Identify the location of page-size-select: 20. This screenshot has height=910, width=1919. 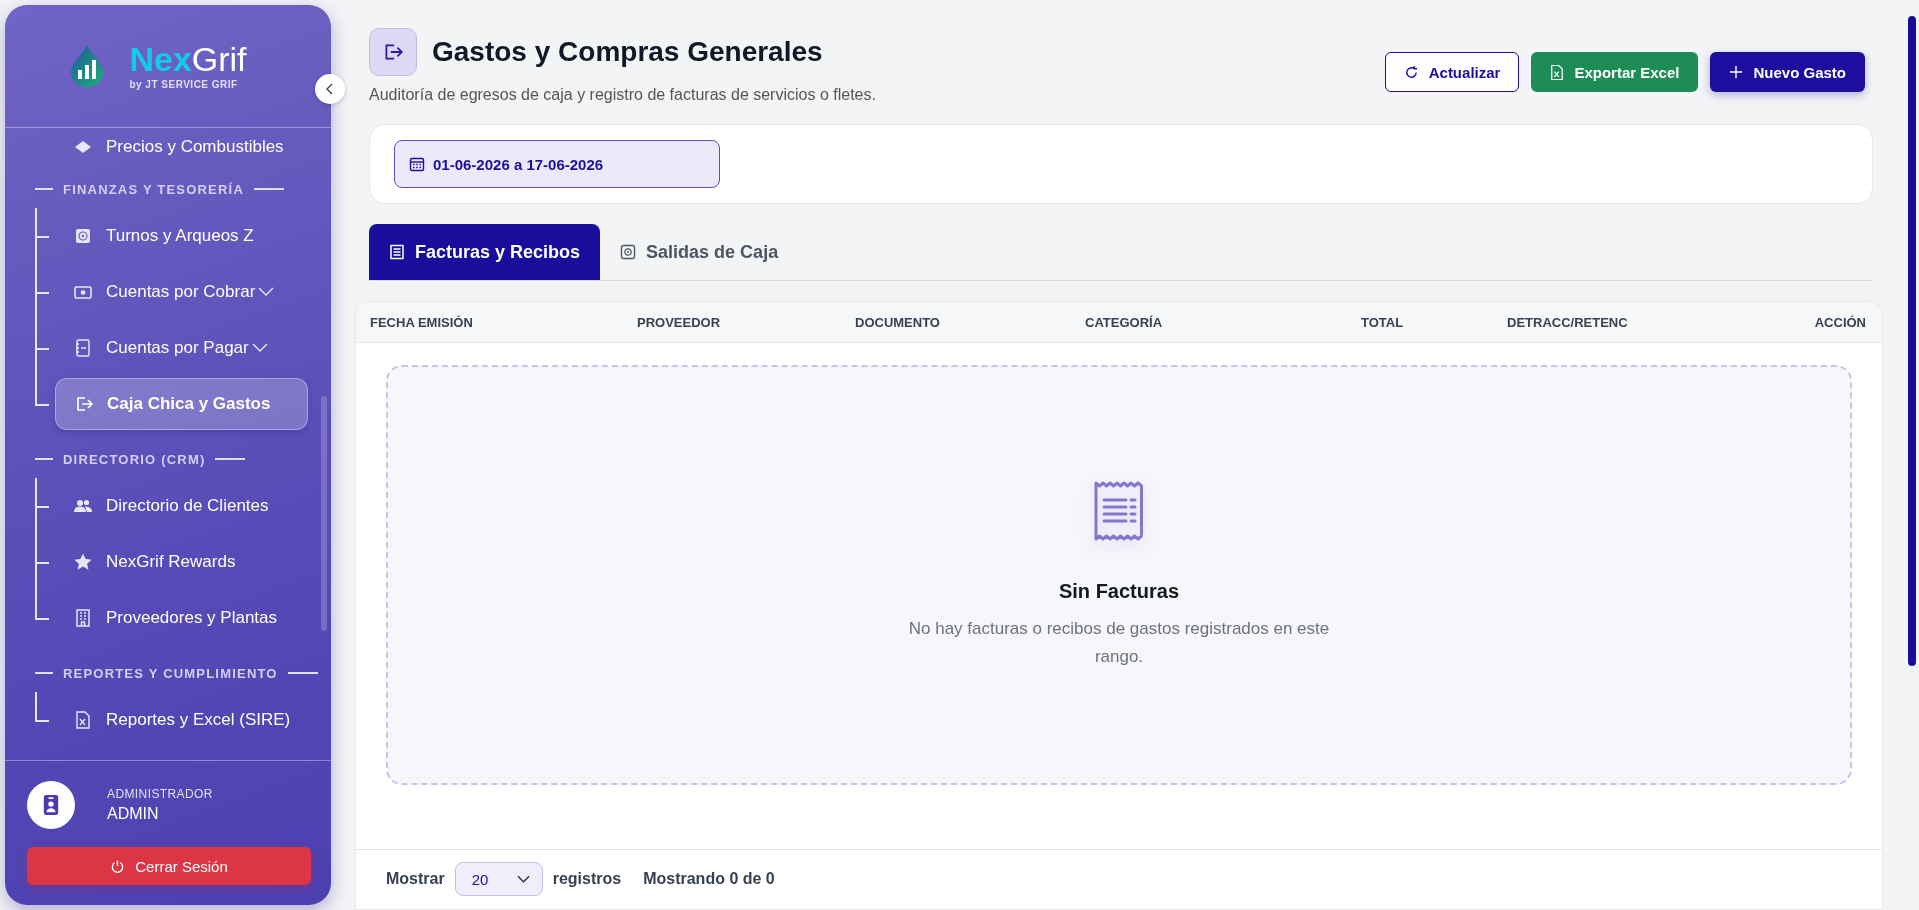
(498, 879).